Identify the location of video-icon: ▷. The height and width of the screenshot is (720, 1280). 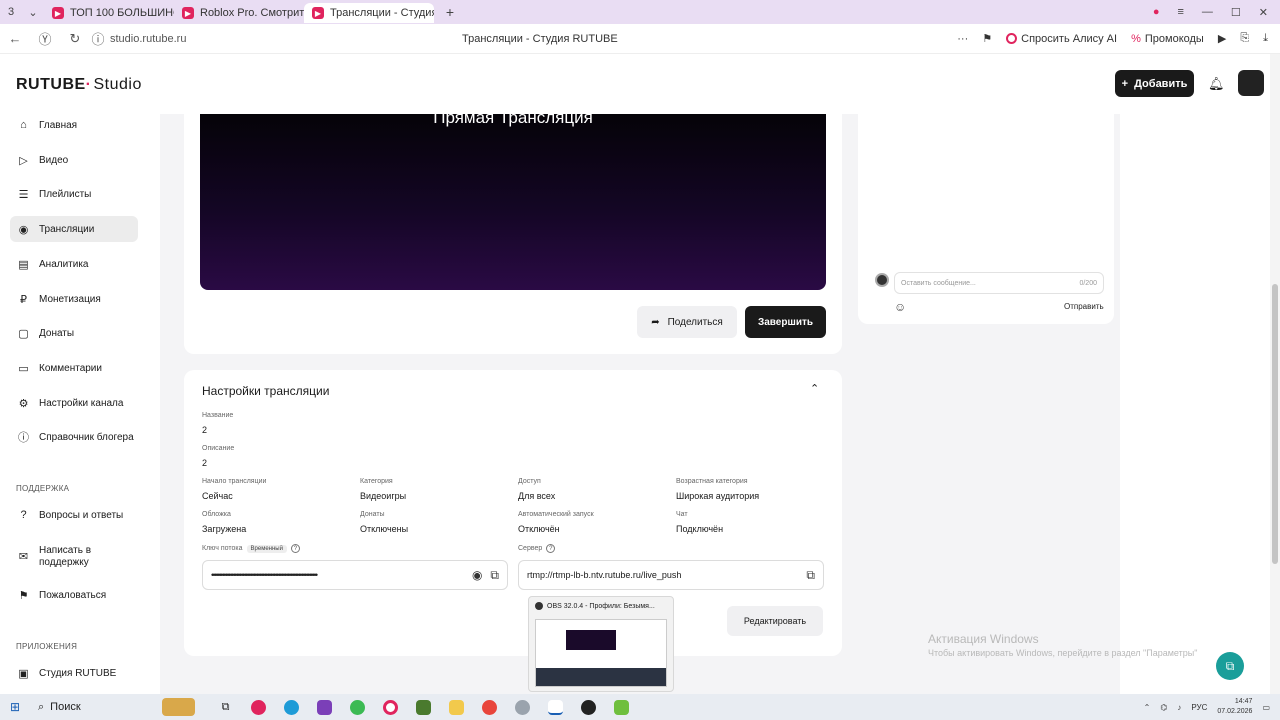
(23, 160).